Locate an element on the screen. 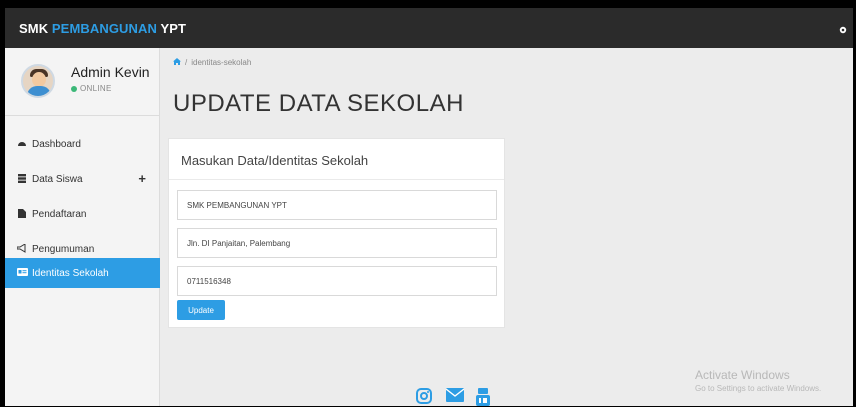 This screenshot has width=856, height=407. sidebar-item-identitas-sekolah: Identitas Sekolah is located at coordinates (82, 273).